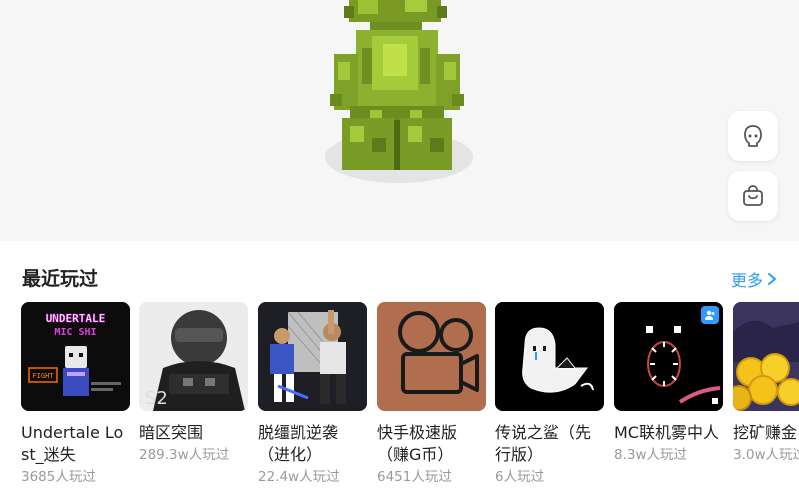 This screenshot has height=500, width=799. I want to click on game-card: 传说之鲨（先行版） 6人玩过, so click(549, 394).